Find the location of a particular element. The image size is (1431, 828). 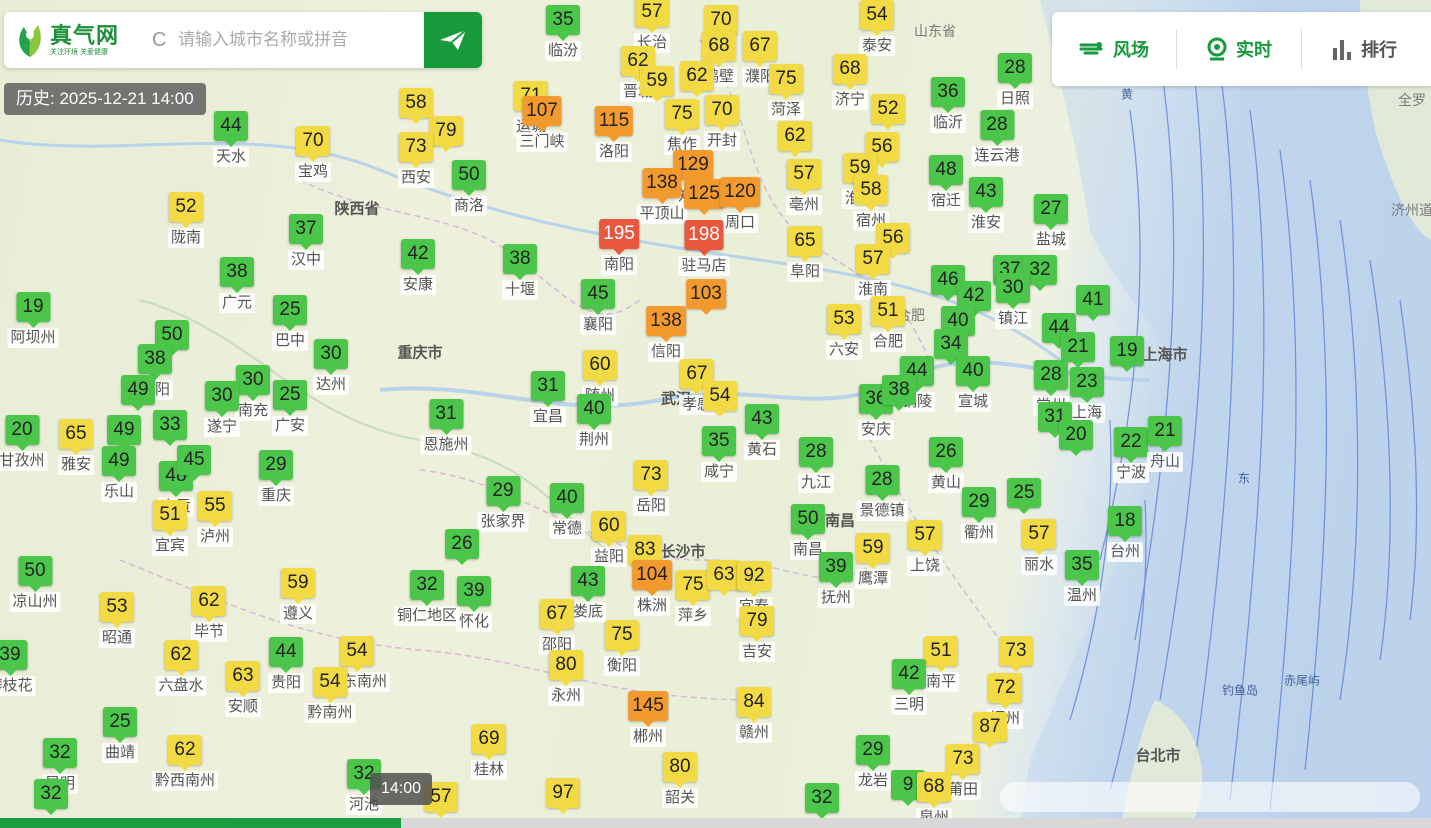

aqi-station-marker: 62 六盘水 is located at coordinates (181, 668).